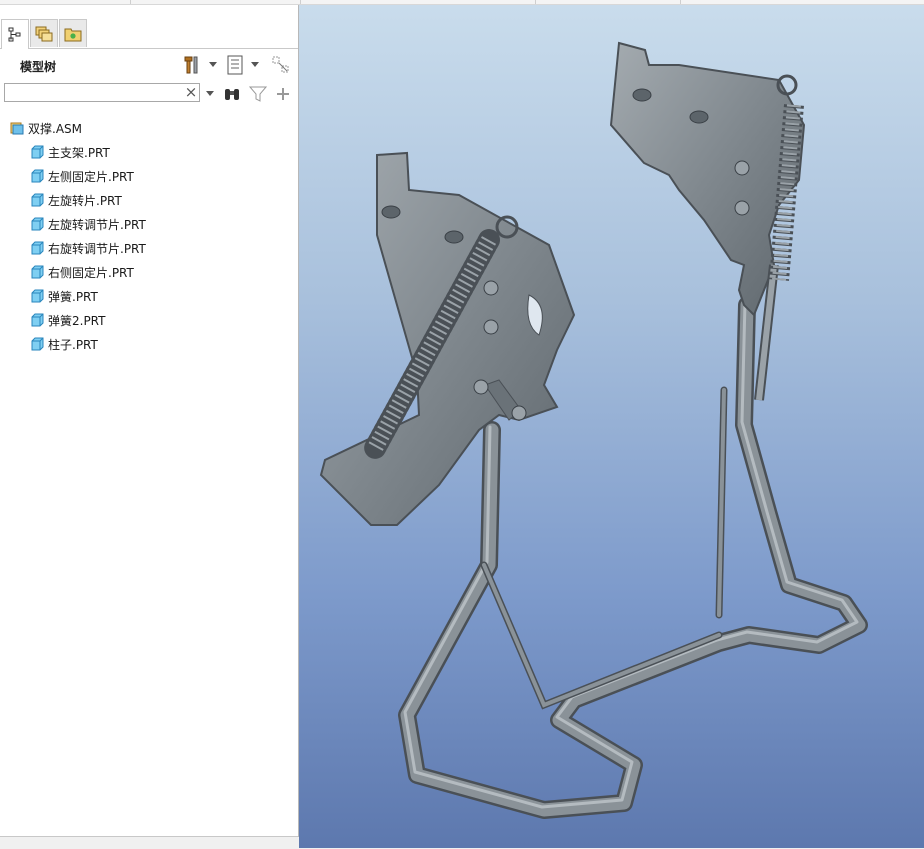  What do you see at coordinates (38, 67) in the screenshot?
I see `panel-title: 模型树` at bounding box center [38, 67].